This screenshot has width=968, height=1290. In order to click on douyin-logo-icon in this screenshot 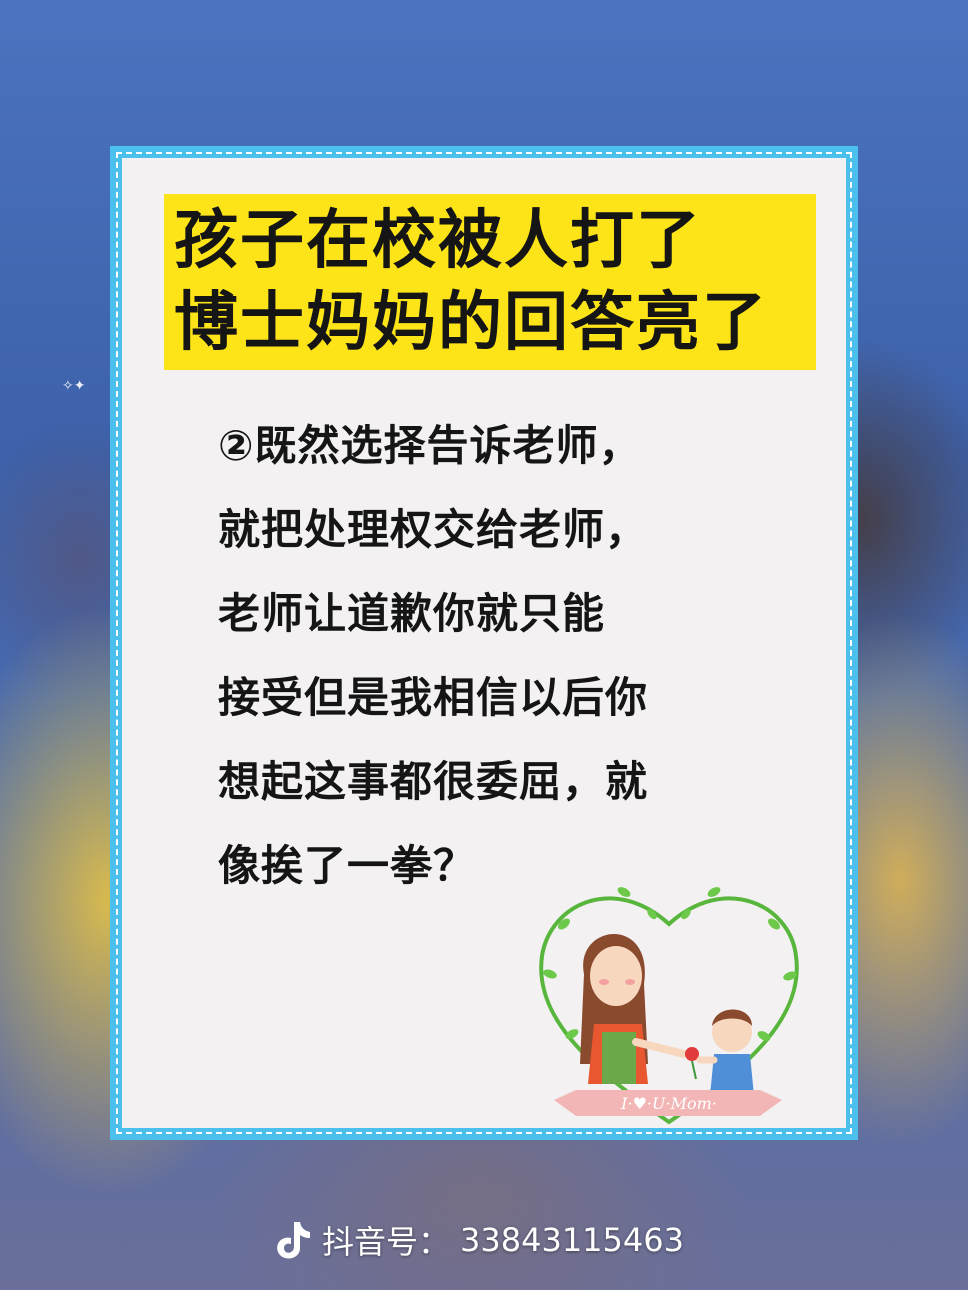, I will do `click(293, 1240)`.